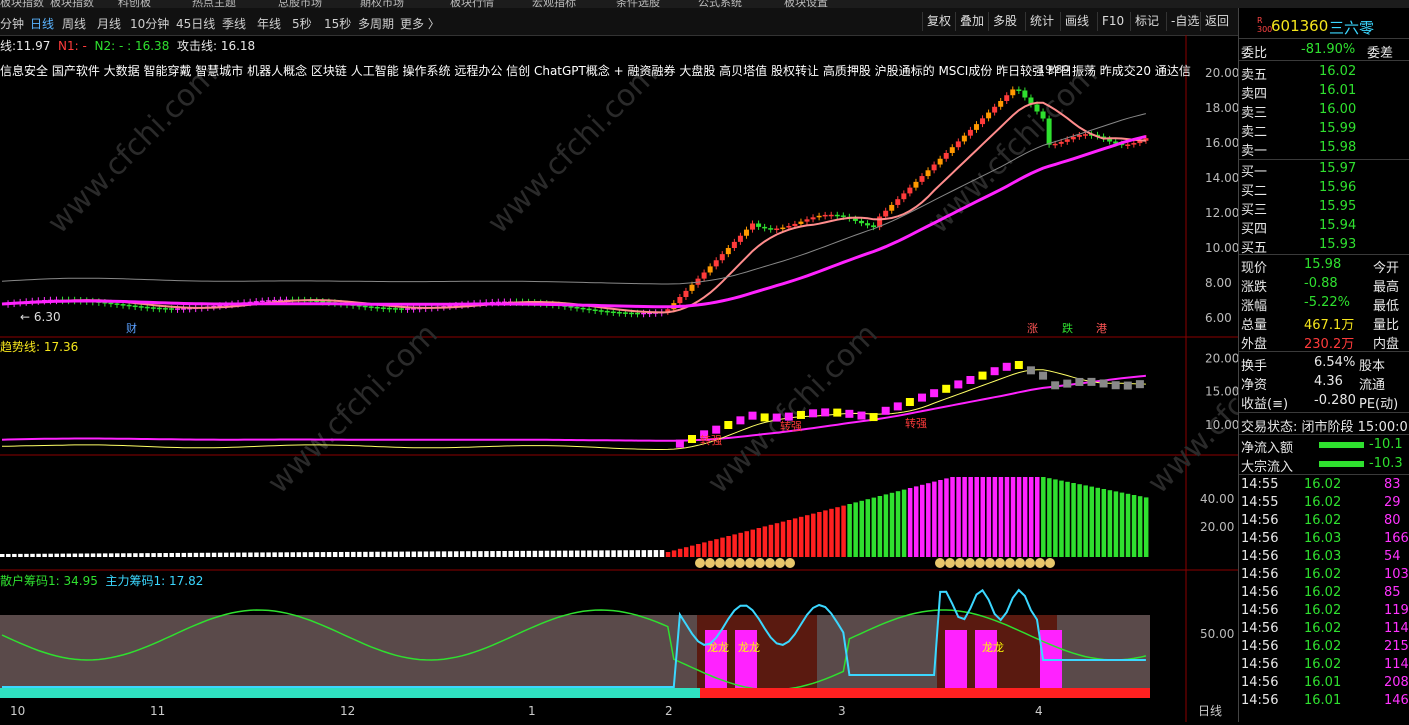  I want to click on period-button: 月线, so click(109, 23).